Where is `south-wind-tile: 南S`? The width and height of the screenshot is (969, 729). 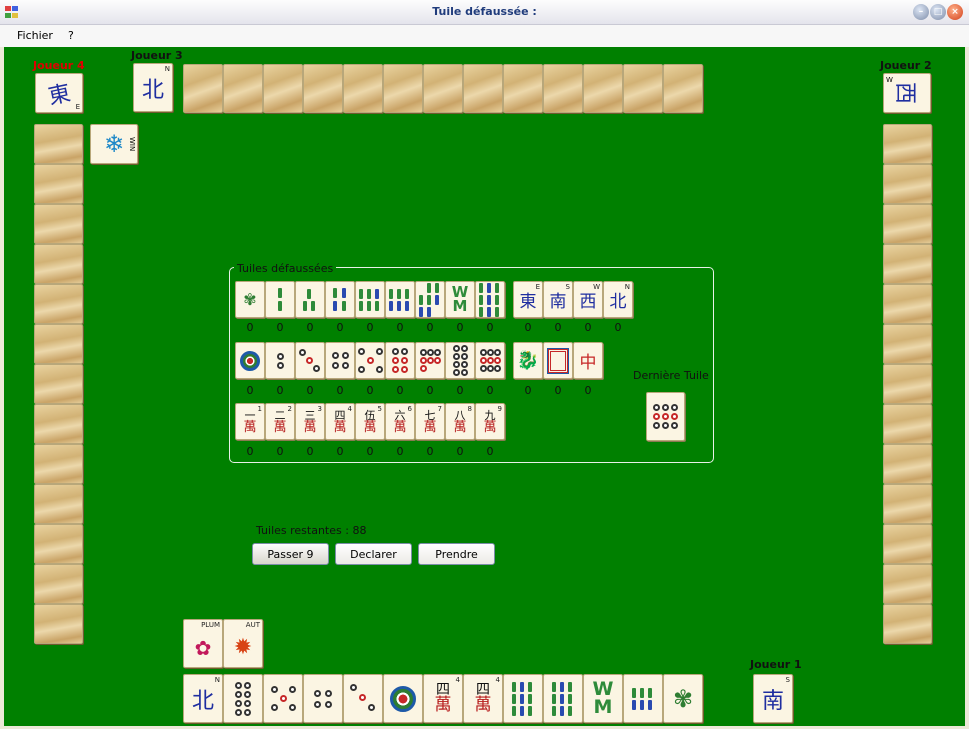
south-wind-tile: 南S is located at coordinates (558, 299).